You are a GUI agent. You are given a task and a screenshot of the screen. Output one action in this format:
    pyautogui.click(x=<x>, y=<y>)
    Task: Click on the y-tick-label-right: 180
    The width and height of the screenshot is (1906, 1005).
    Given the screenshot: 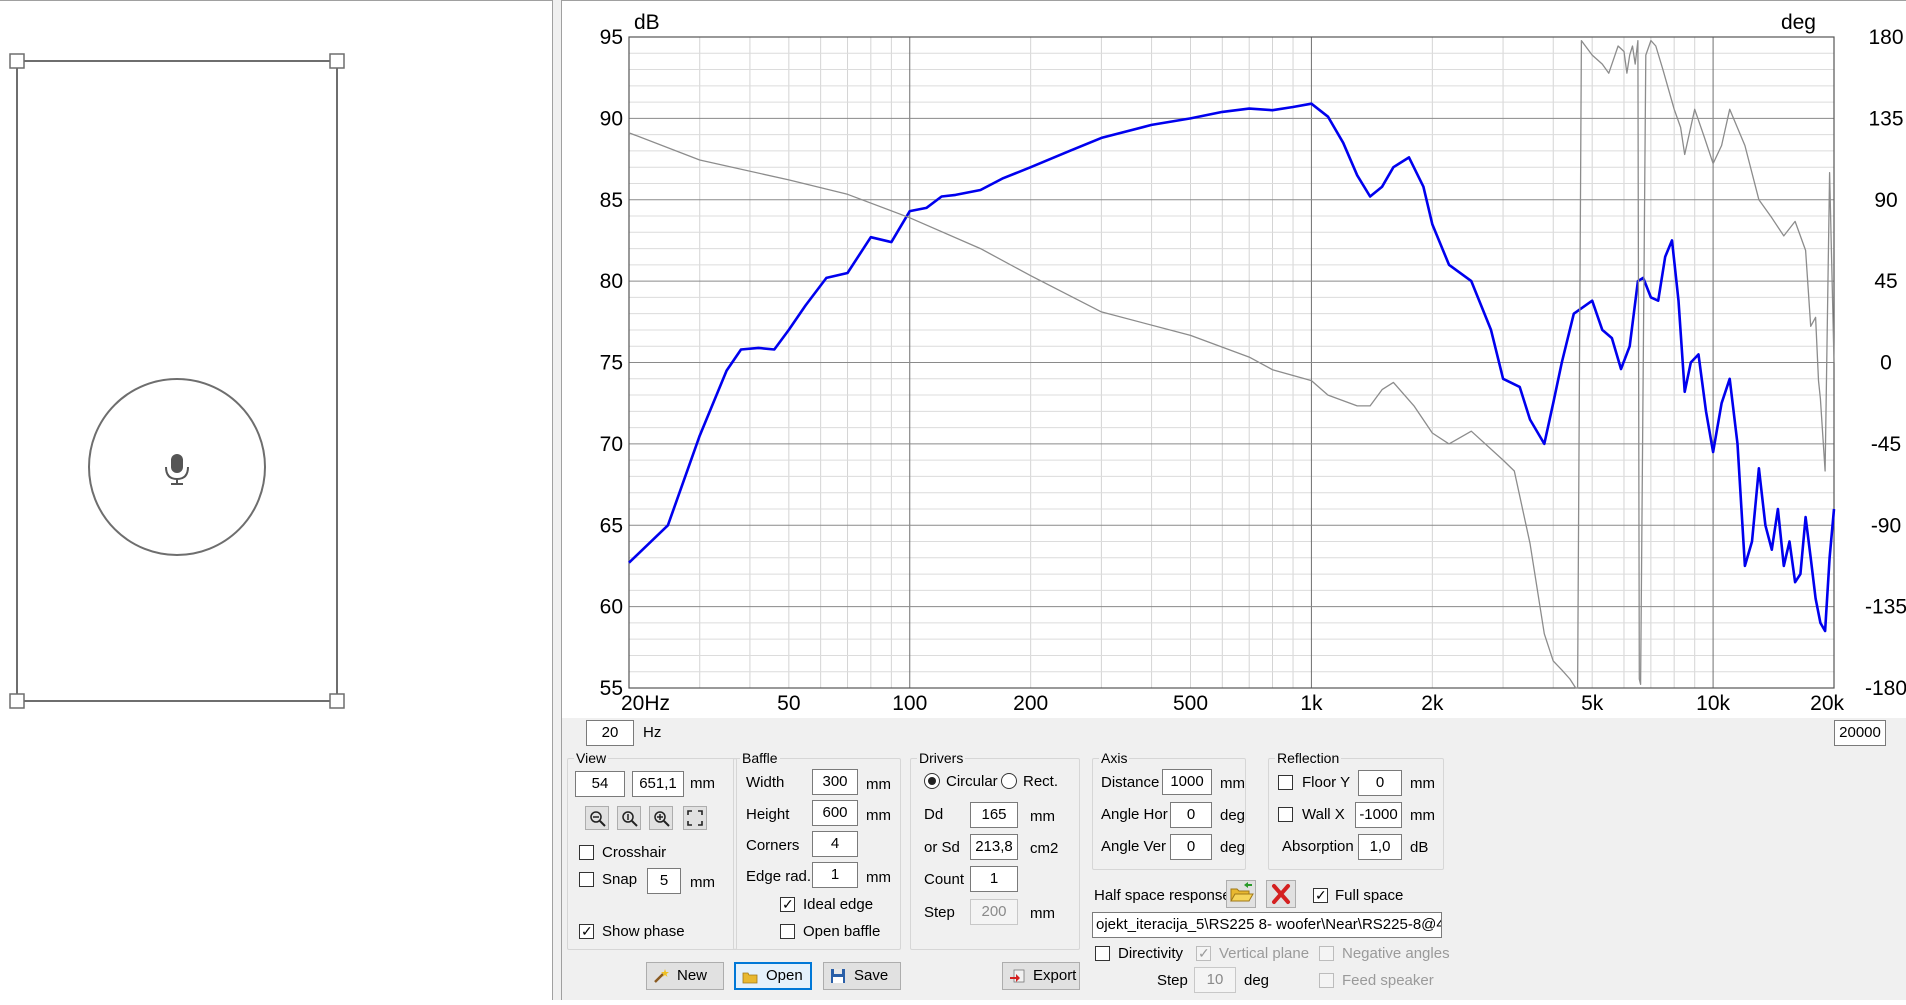 What is the action you would take?
    pyautogui.click(x=1885, y=37)
    